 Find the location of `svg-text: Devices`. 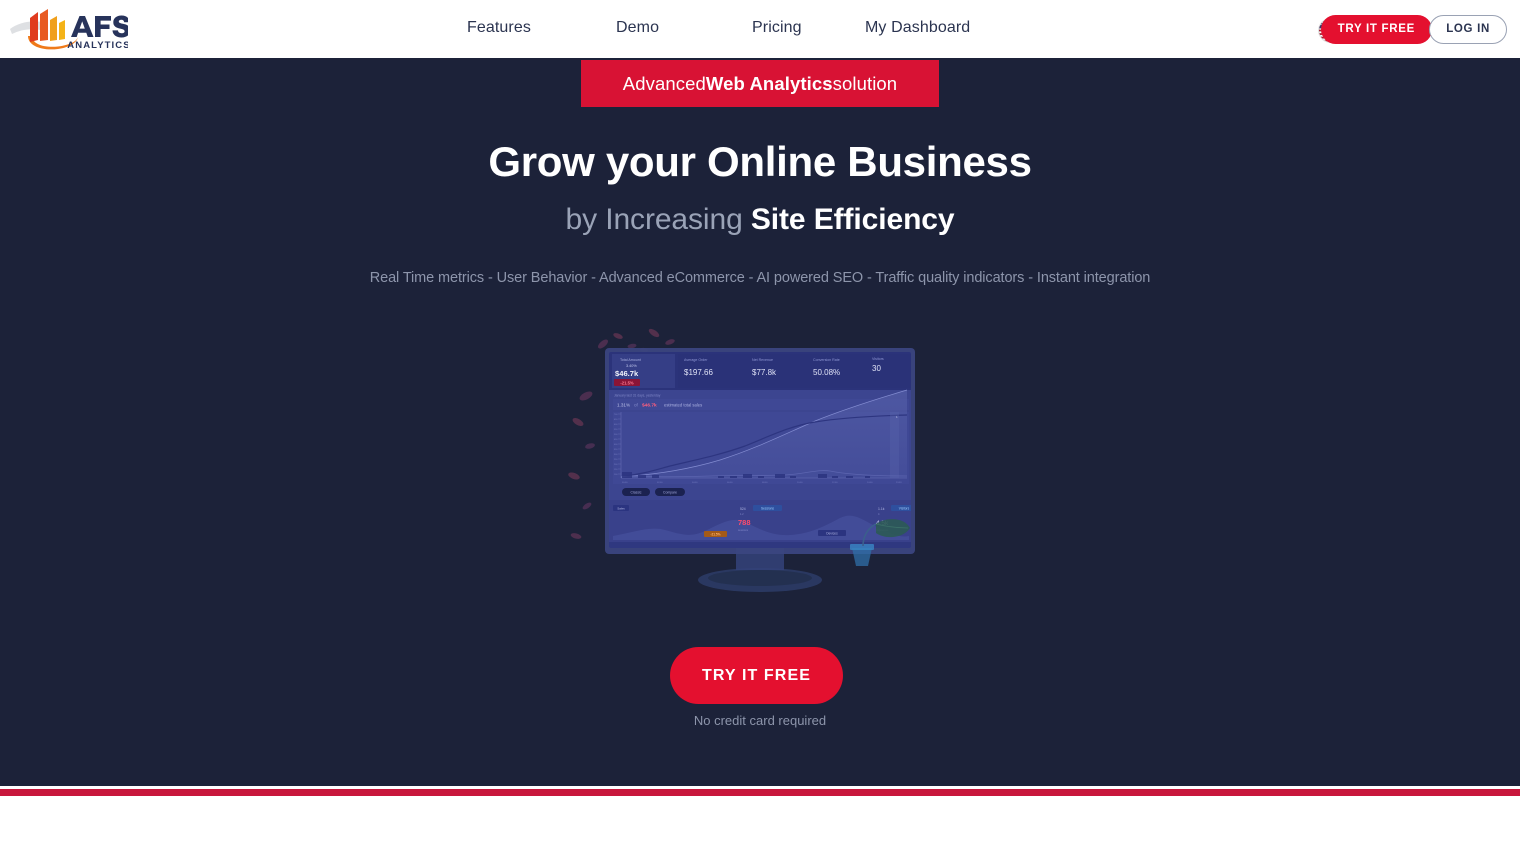

svg-text: Devices is located at coordinates (832, 534).